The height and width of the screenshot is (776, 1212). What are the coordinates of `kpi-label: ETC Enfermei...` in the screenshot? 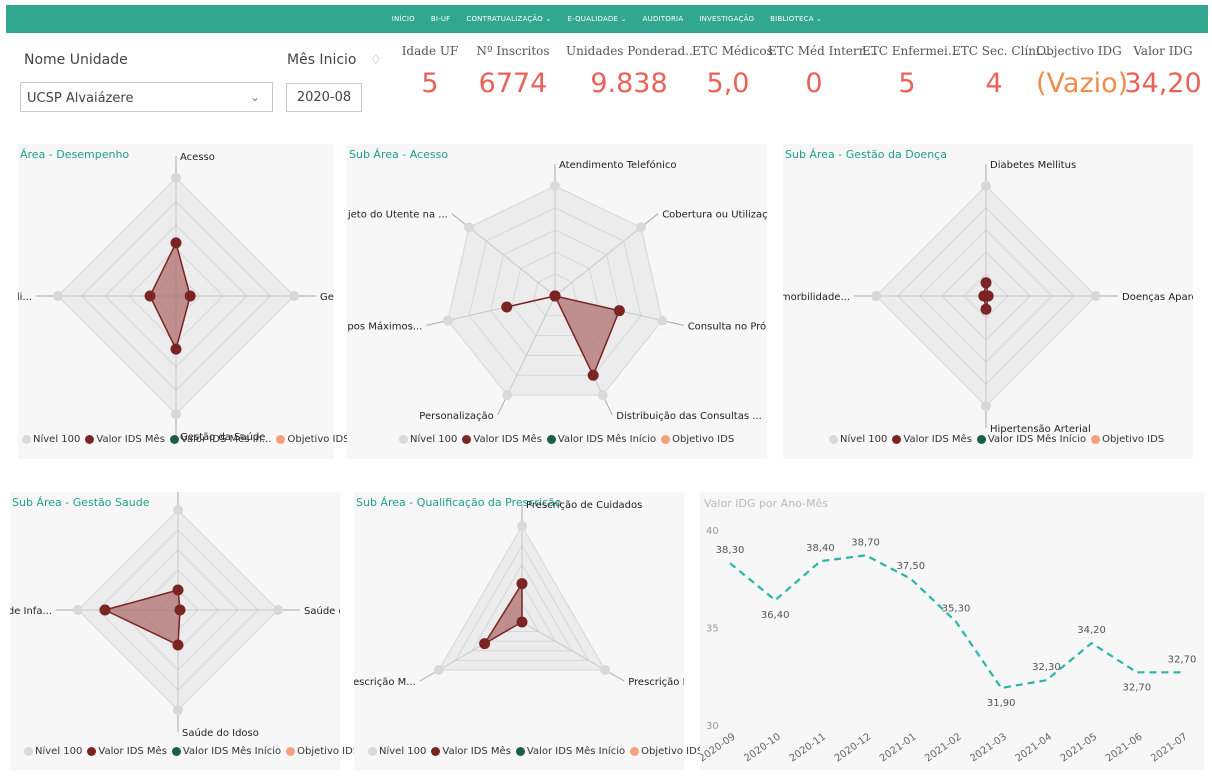 It's located at (911, 51).